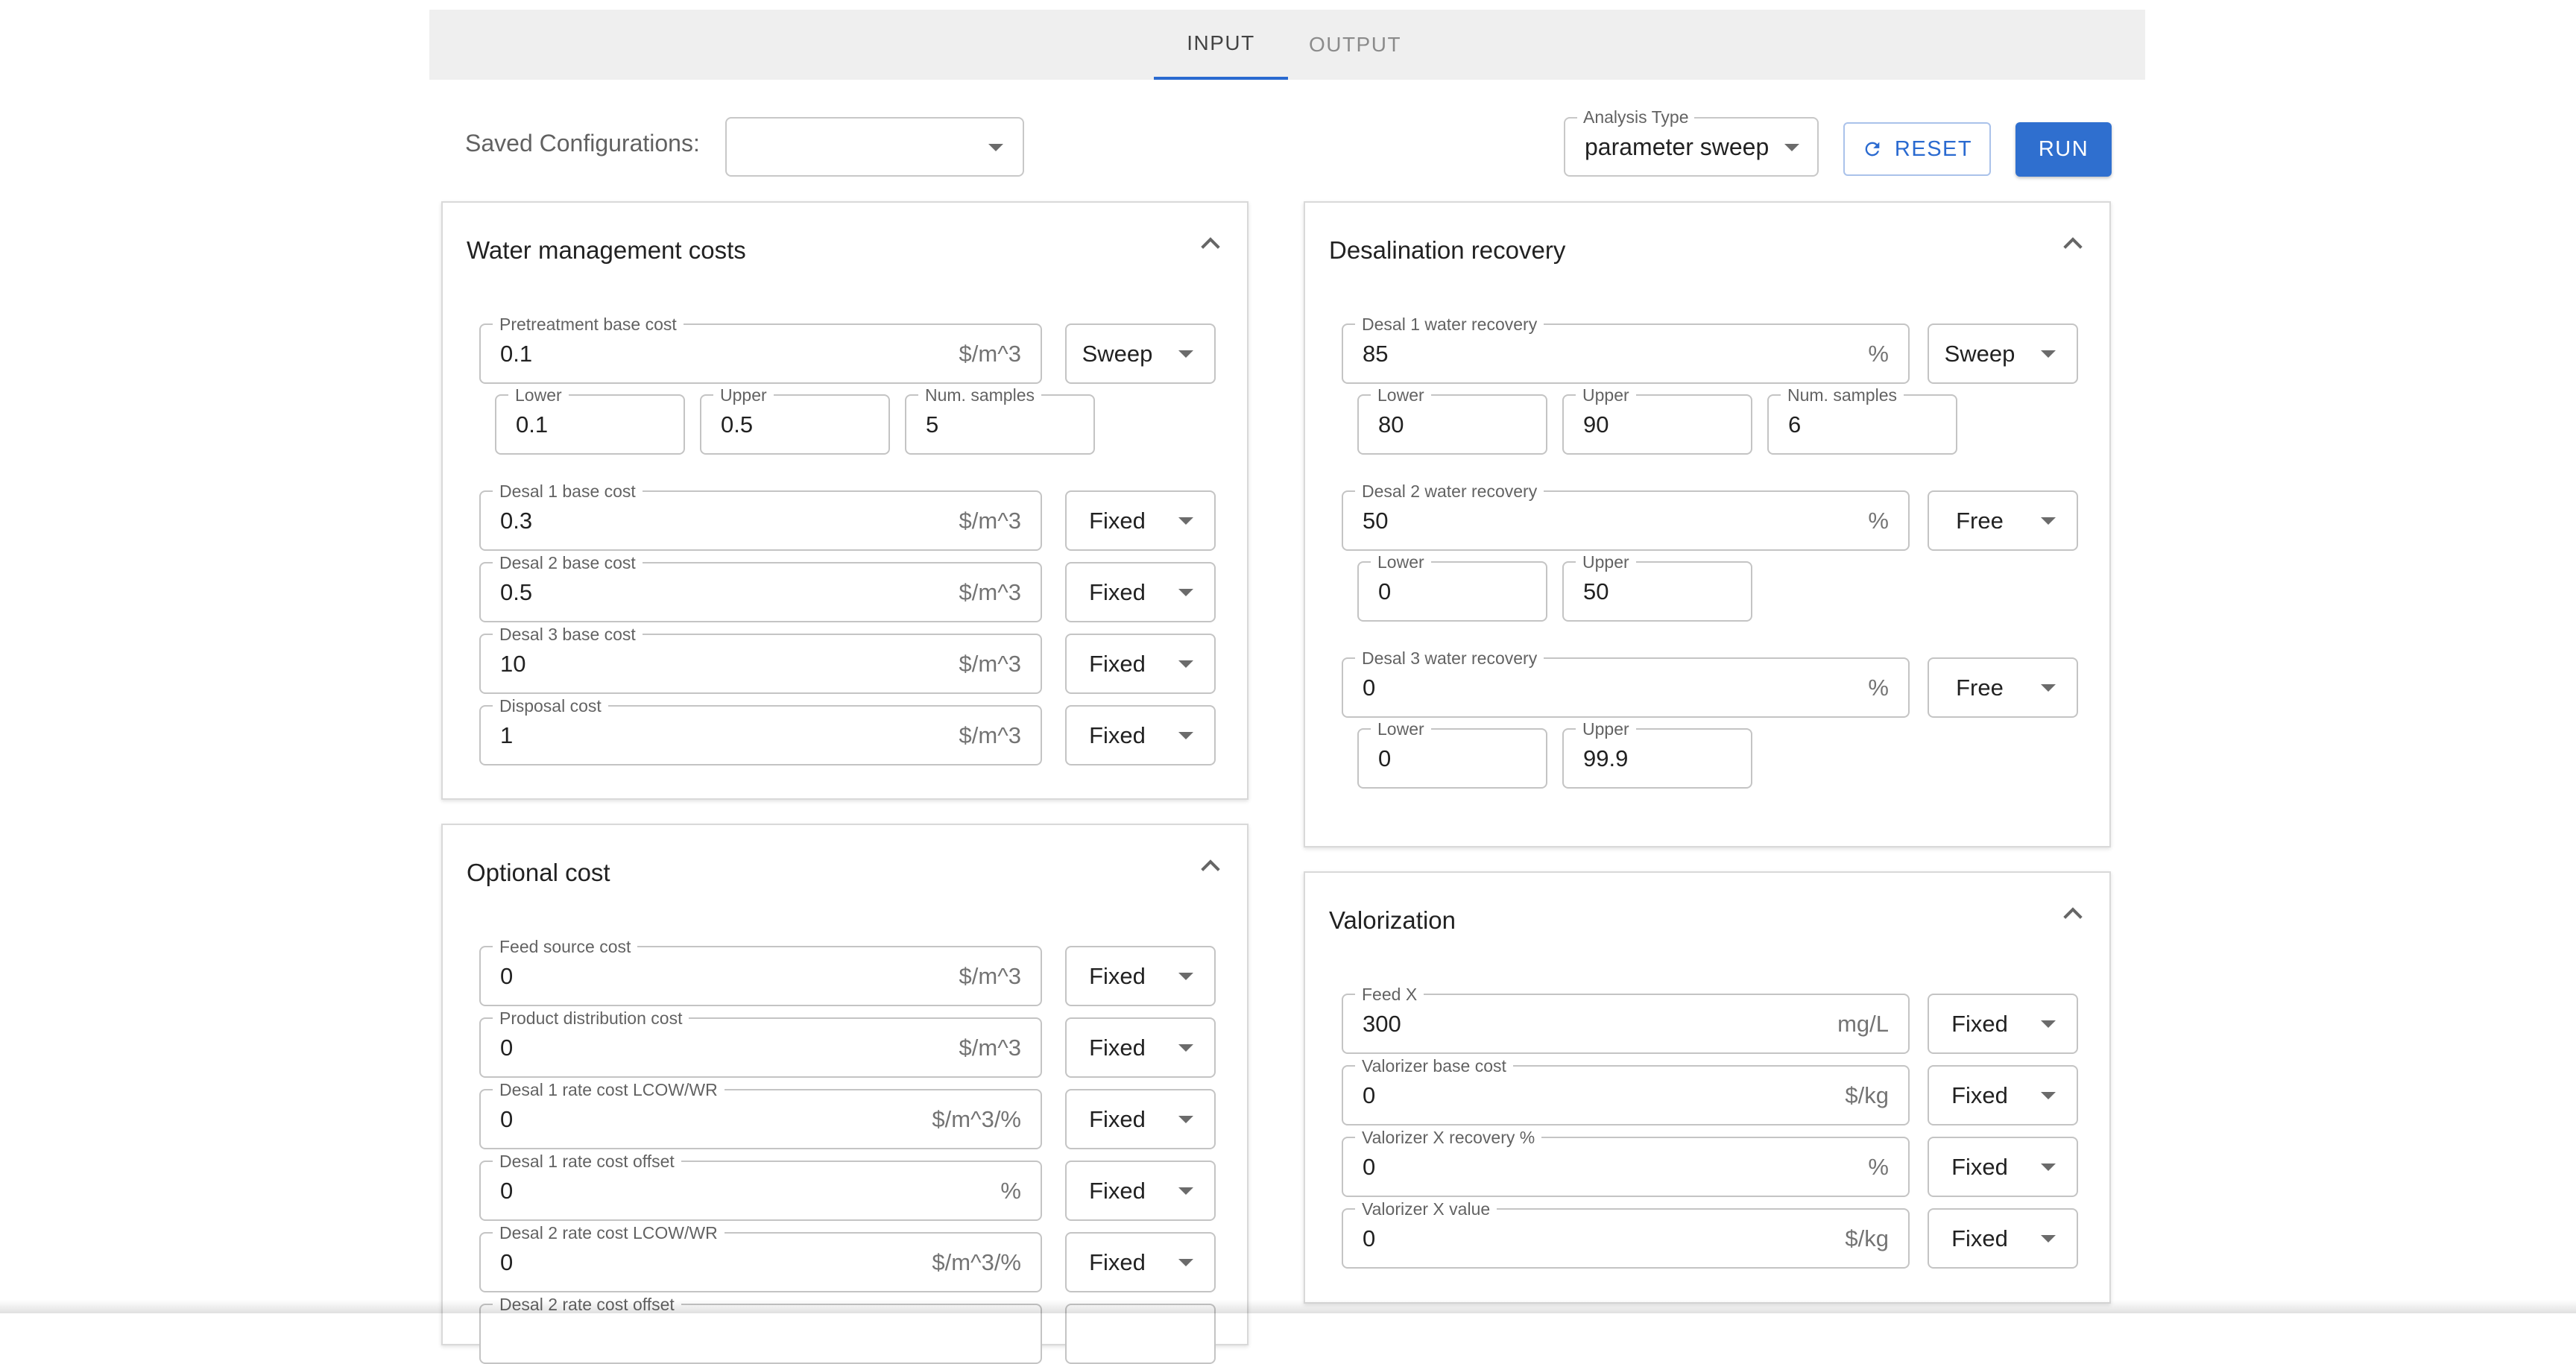  What do you see at coordinates (590, 420) in the screenshot?
I see `pretreatment-lower-field: Lower 0.1` at bounding box center [590, 420].